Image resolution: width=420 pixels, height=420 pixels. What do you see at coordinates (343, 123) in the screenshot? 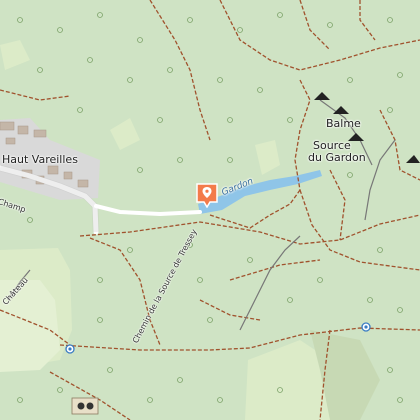
I see `peak-label: Balme` at bounding box center [343, 123].